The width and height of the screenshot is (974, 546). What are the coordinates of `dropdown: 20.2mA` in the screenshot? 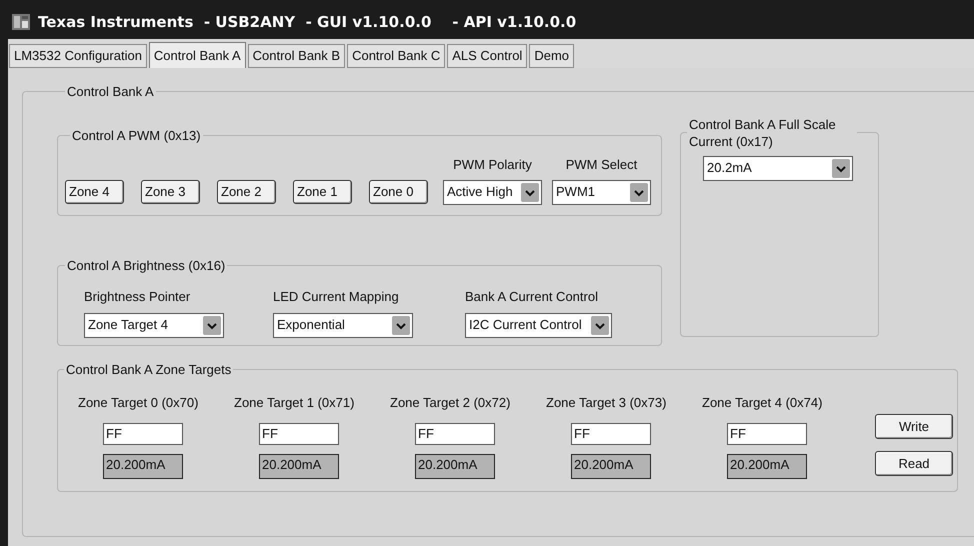 It's located at (778, 168).